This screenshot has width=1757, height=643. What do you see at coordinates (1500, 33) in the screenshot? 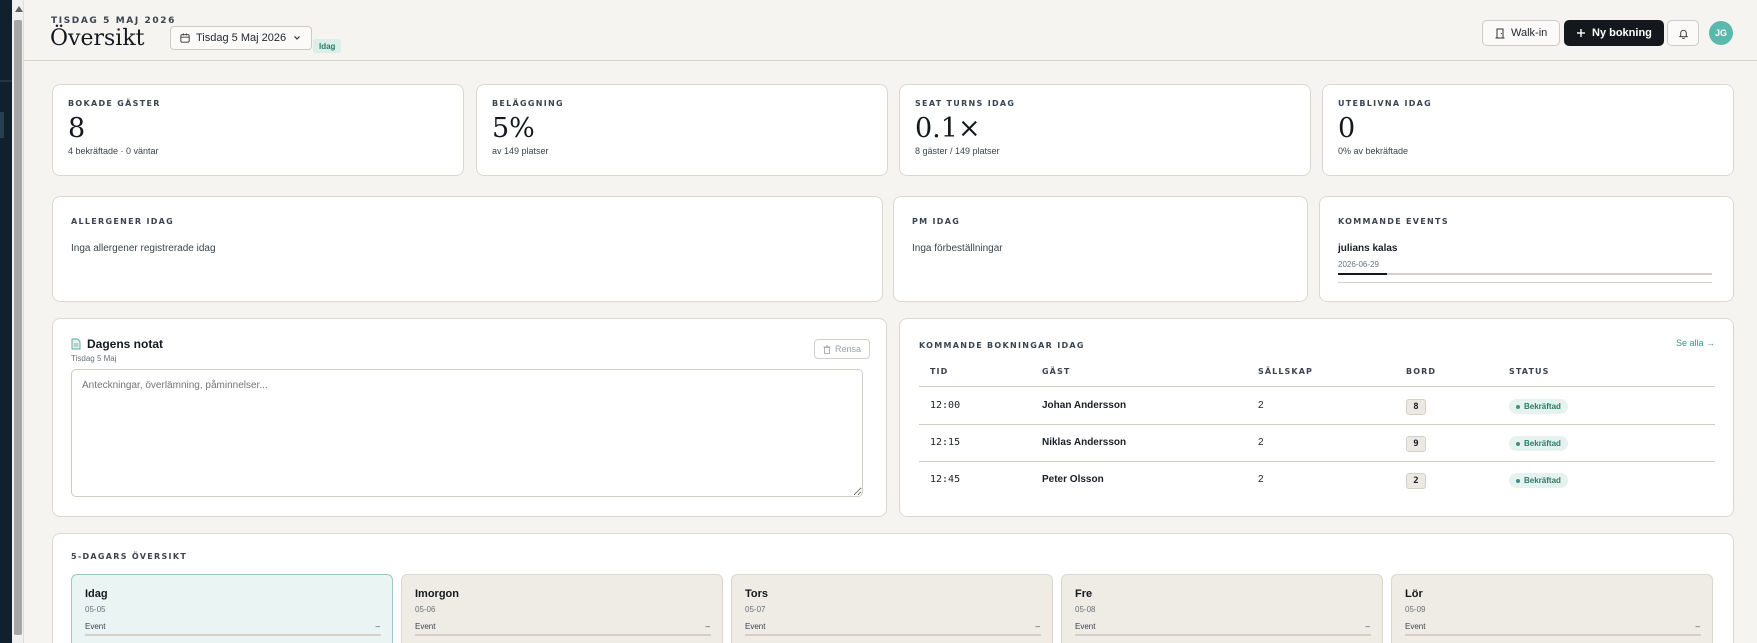
I see `door-icon` at bounding box center [1500, 33].